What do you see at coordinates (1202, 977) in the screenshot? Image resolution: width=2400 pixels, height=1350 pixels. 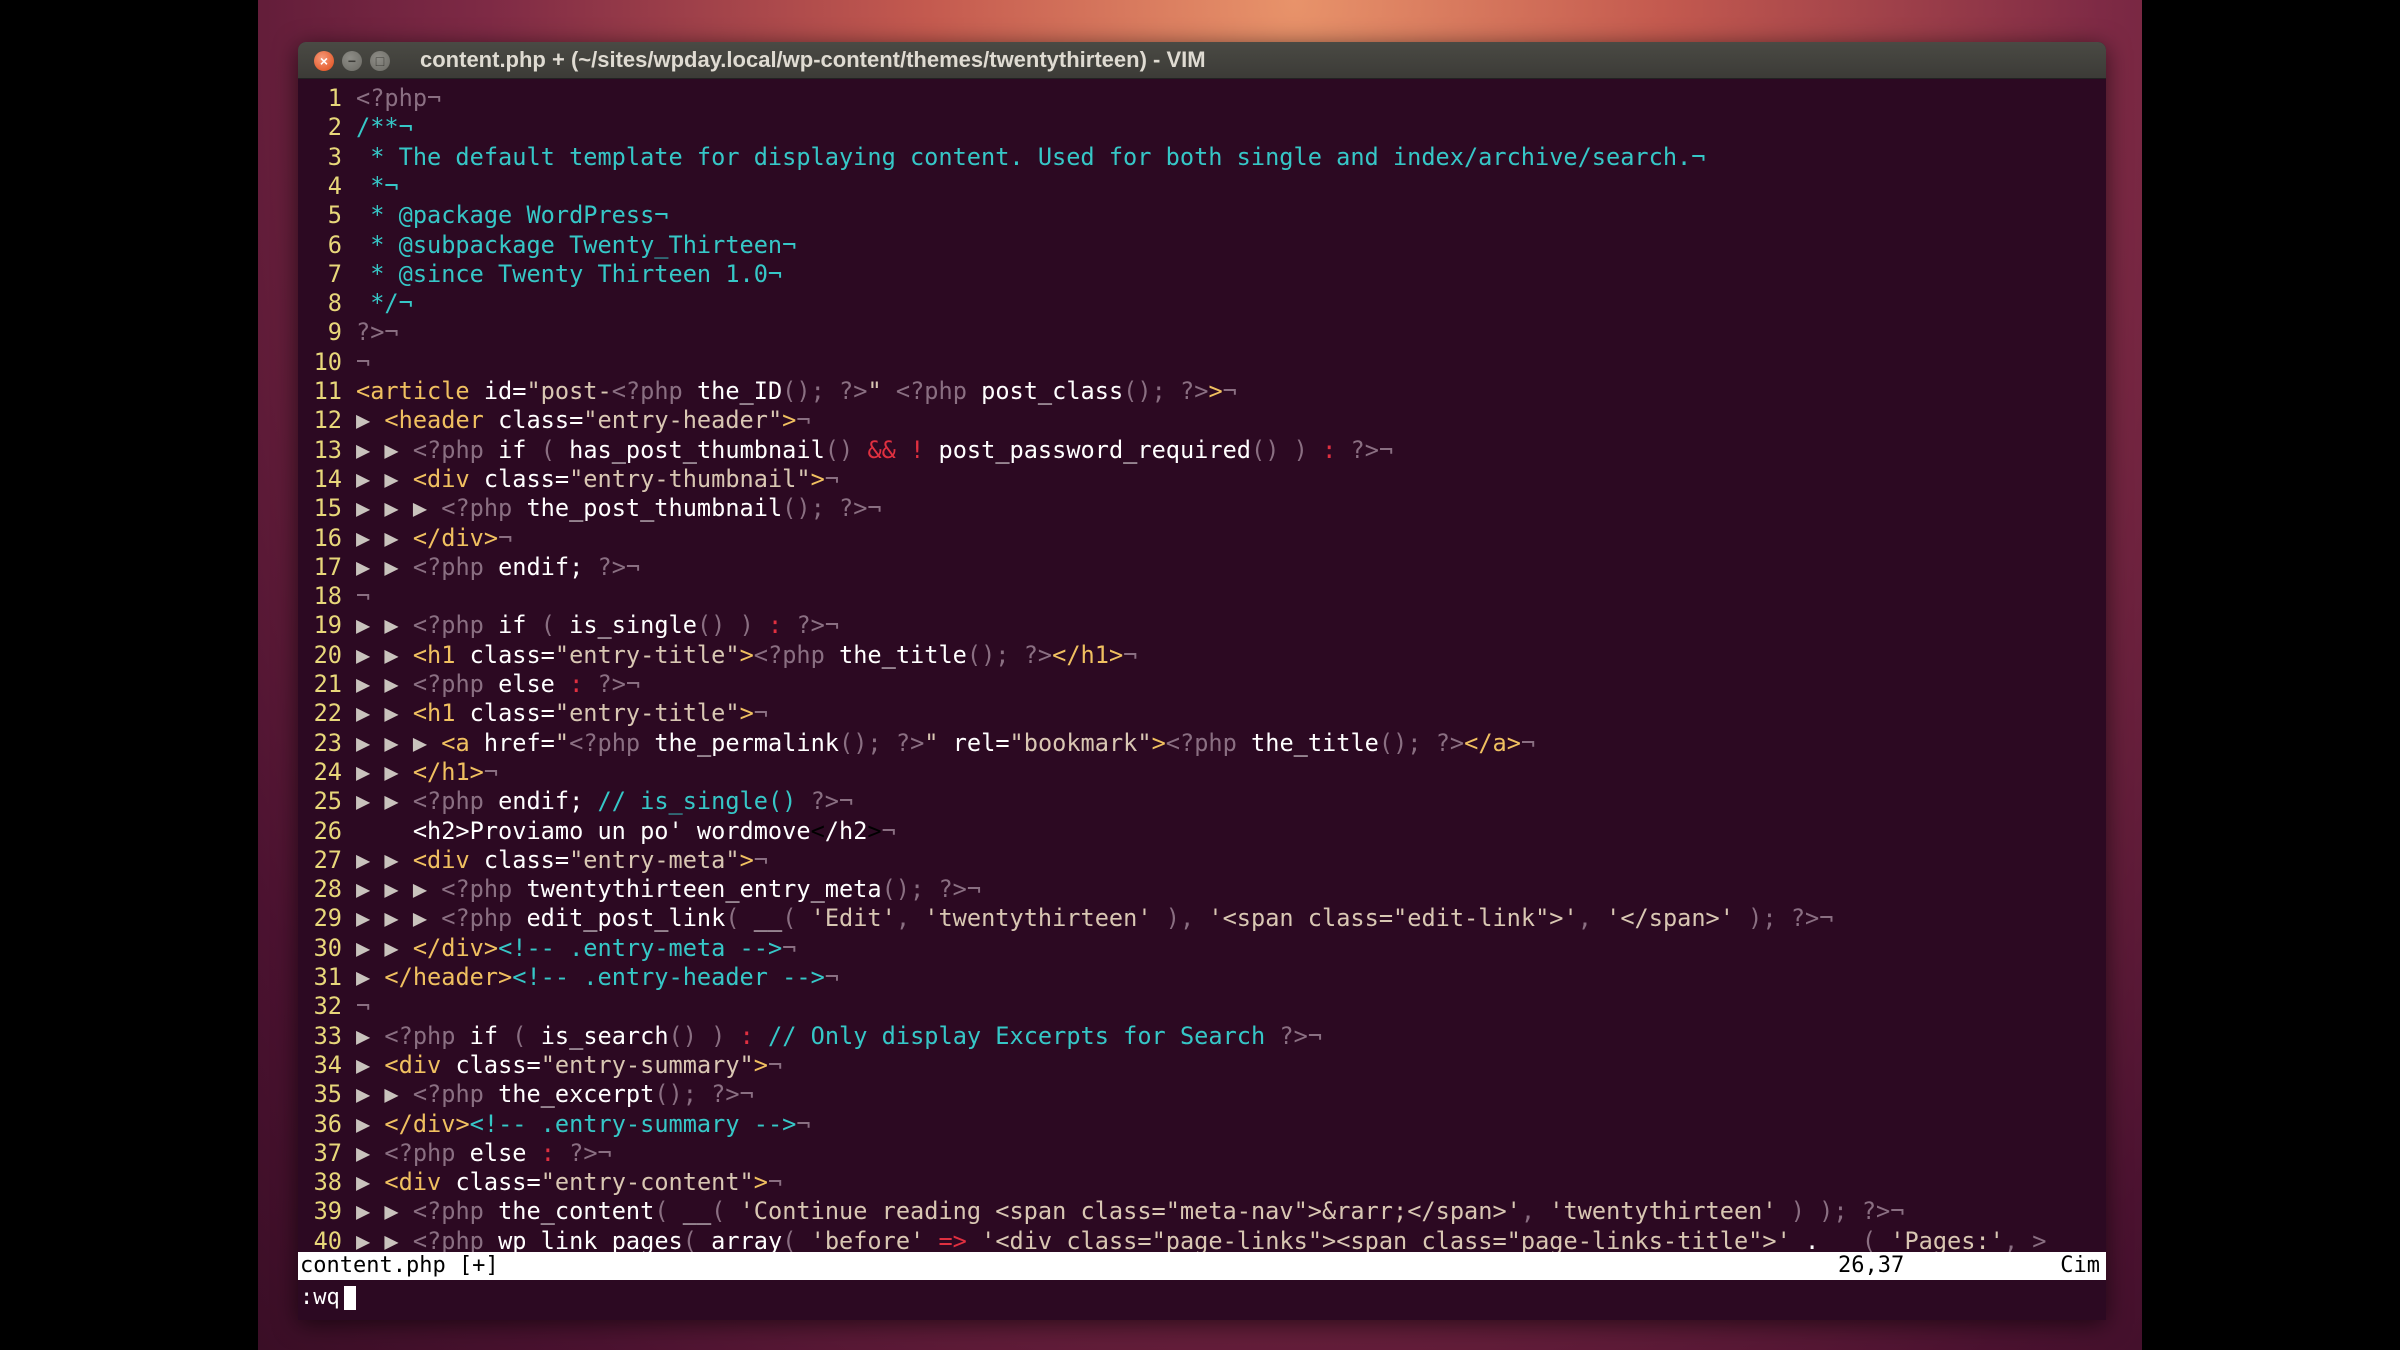 I see `code-line: 31 ▶ </header><!-- .entry-header -->¬` at bounding box center [1202, 977].